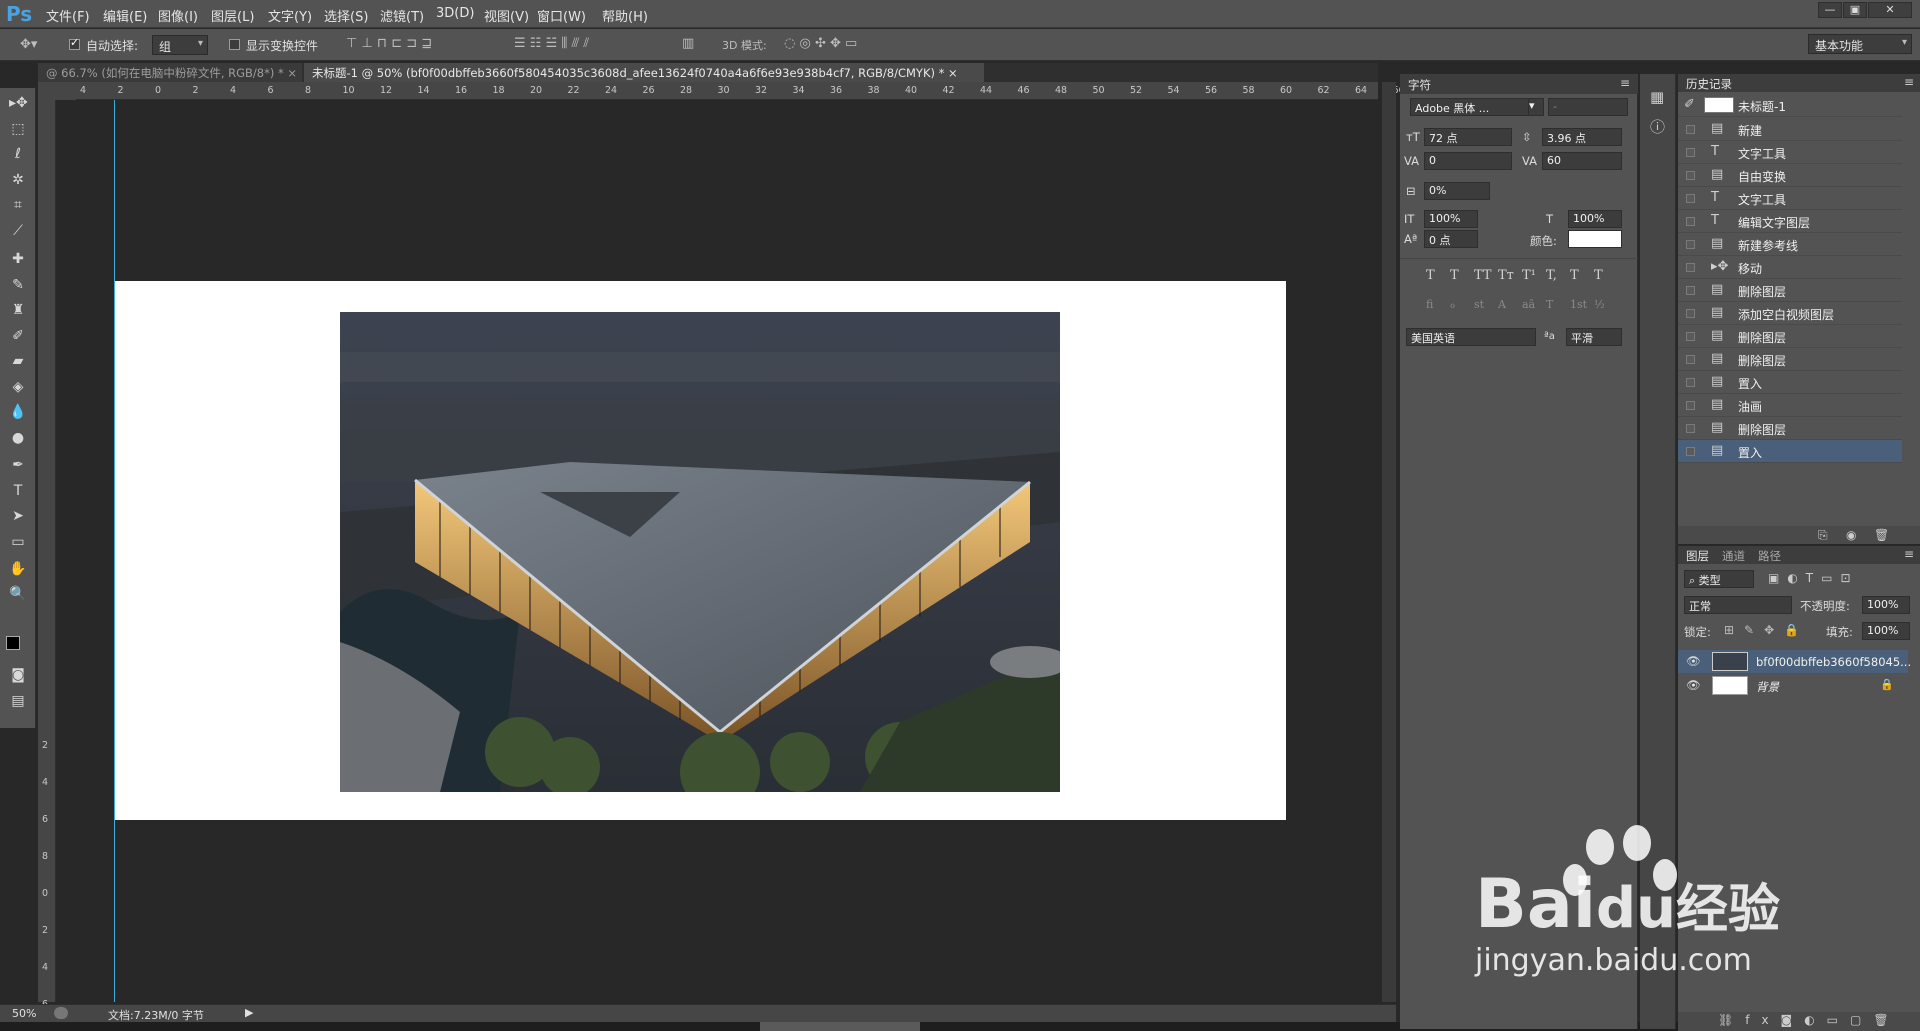 The height and width of the screenshot is (1031, 1920). What do you see at coordinates (389, 43) in the screenshot?
I see `align-buttons-icon: ⊤ ⊥ ⊓ ⊏ ⊐ ⊒` at bounding box center [389, 43].